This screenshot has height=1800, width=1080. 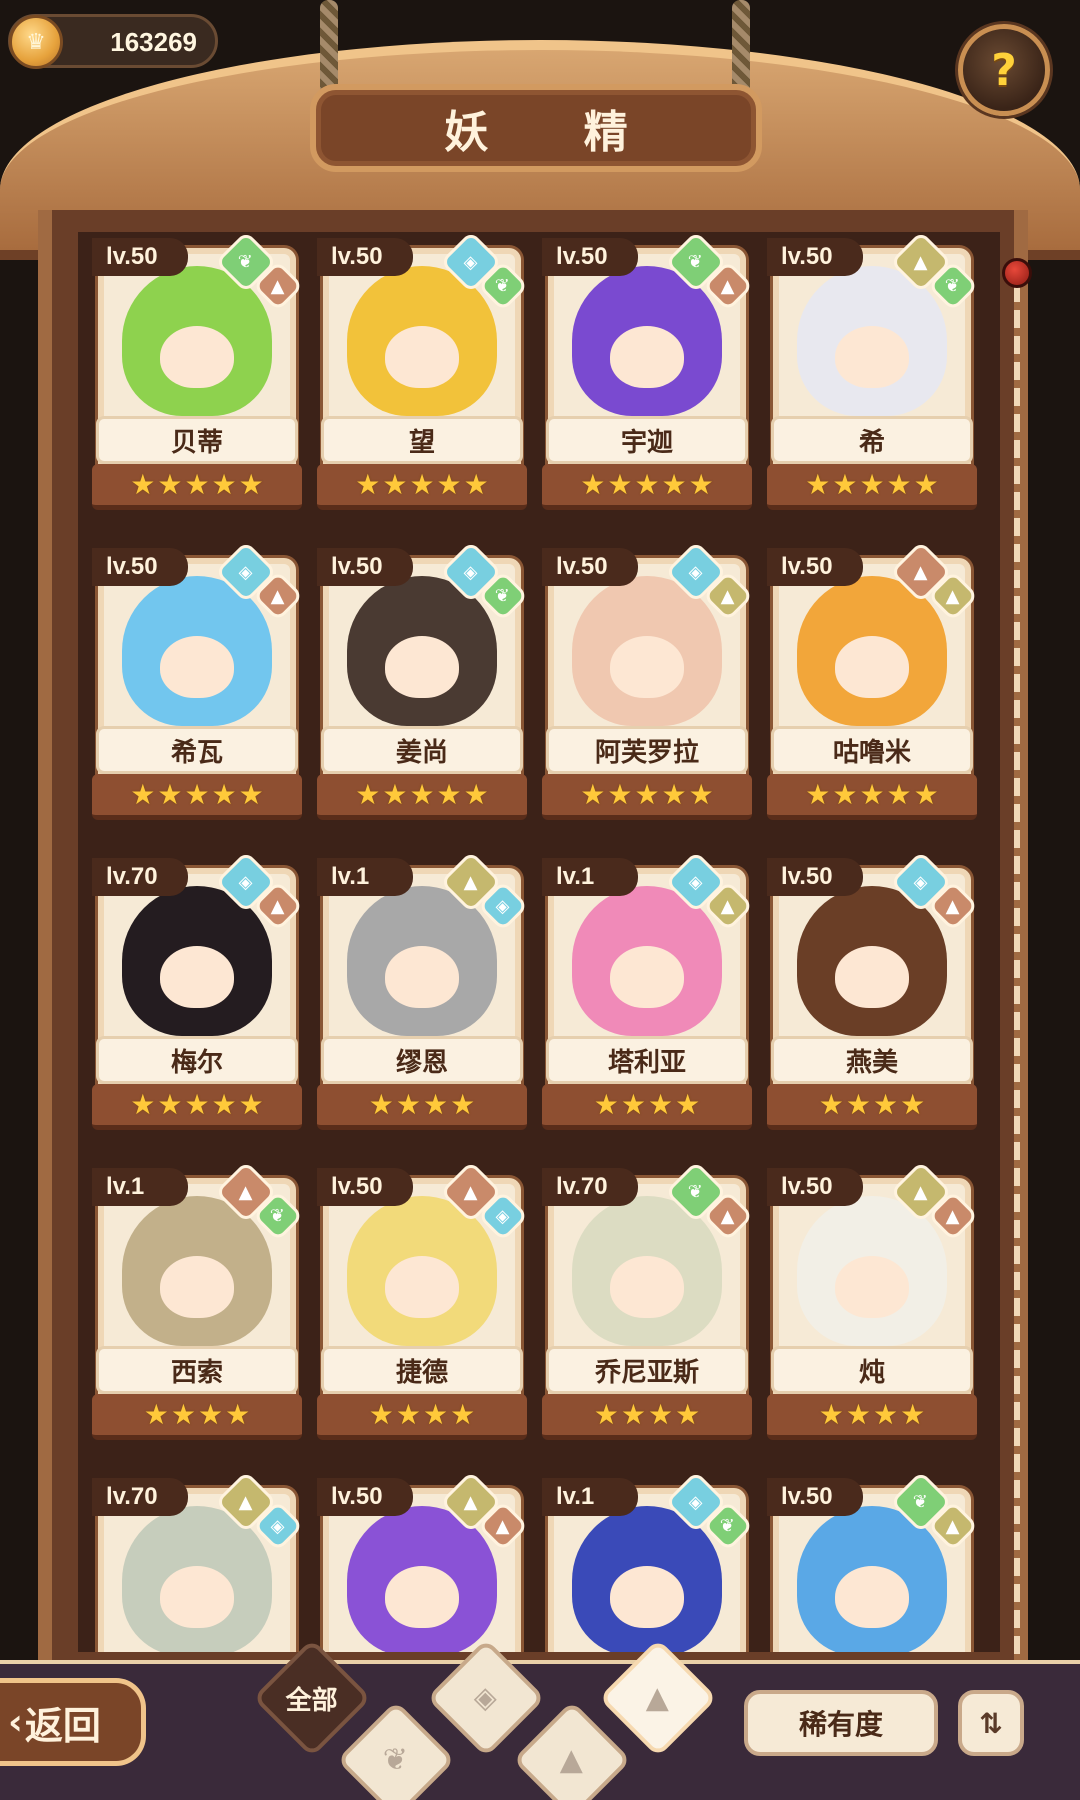 I want to click on back-button: ‹ 返回, so click(x=73, y=1722).